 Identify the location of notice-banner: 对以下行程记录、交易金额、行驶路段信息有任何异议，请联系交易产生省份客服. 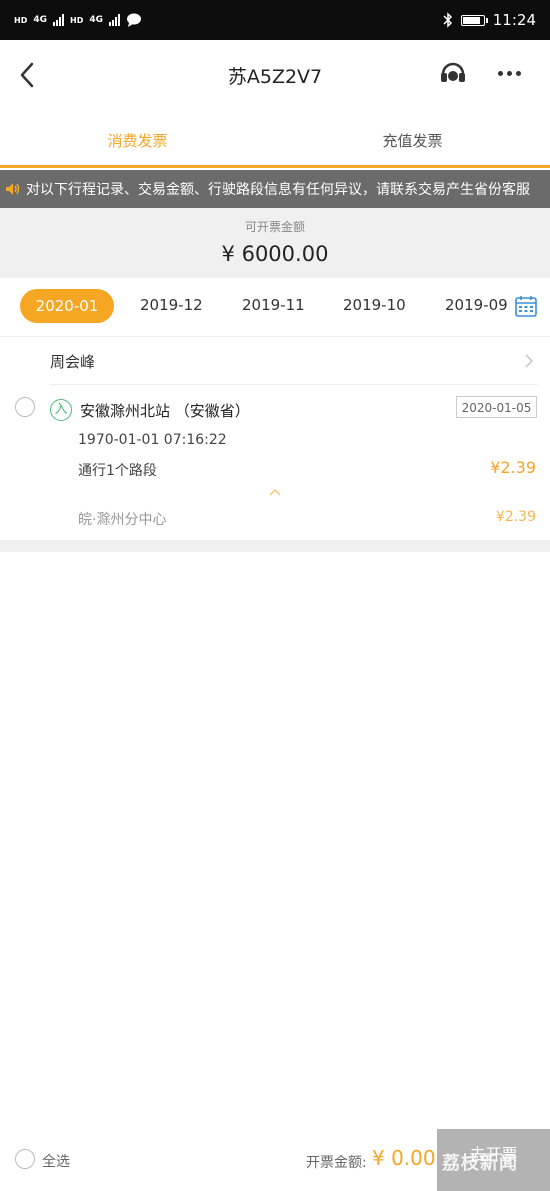
(275, 189).